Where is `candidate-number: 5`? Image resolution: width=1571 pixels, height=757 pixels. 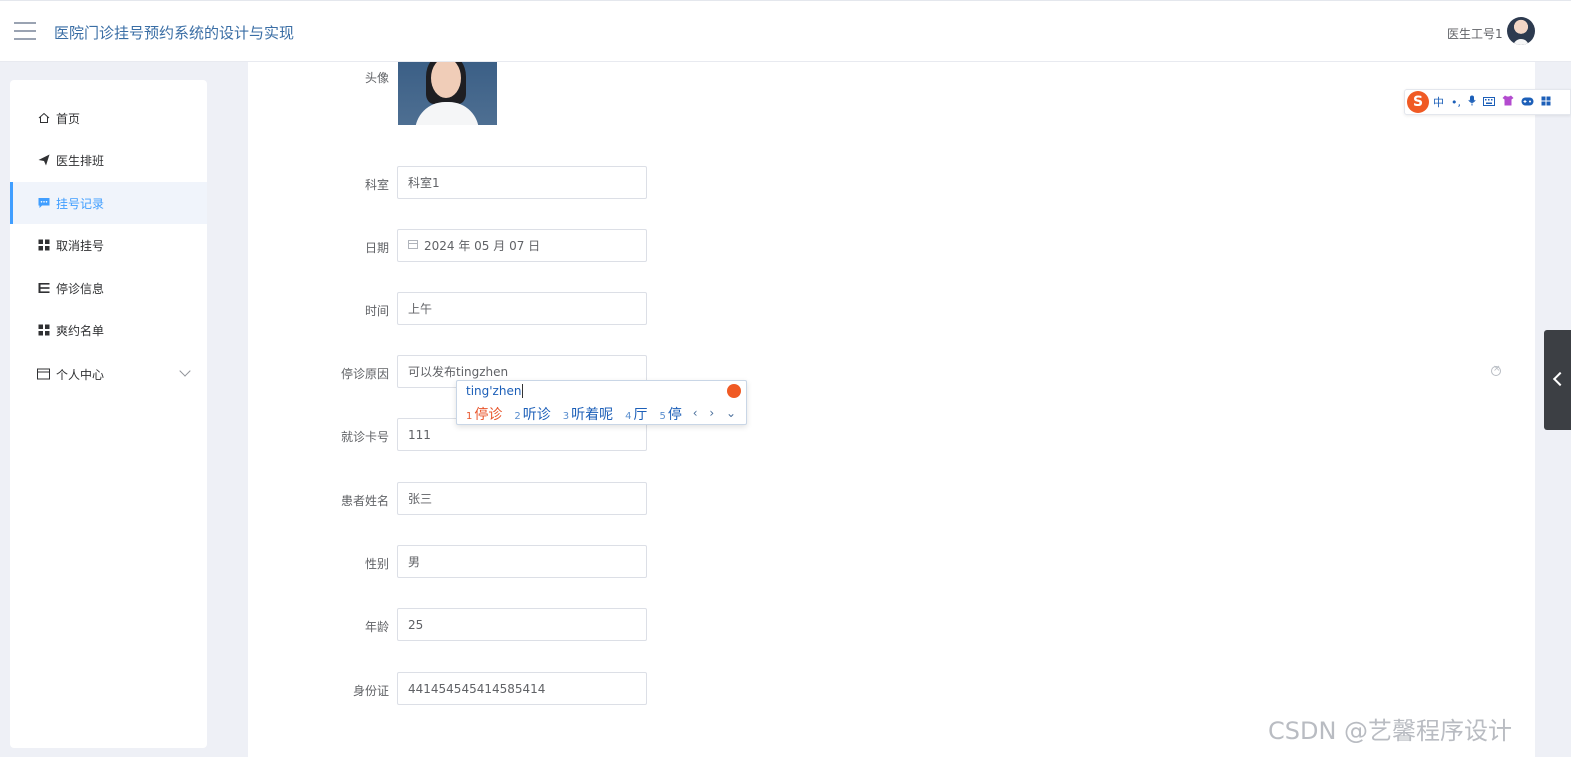
candidate-number: 5 is located at coordinates (662, 416).